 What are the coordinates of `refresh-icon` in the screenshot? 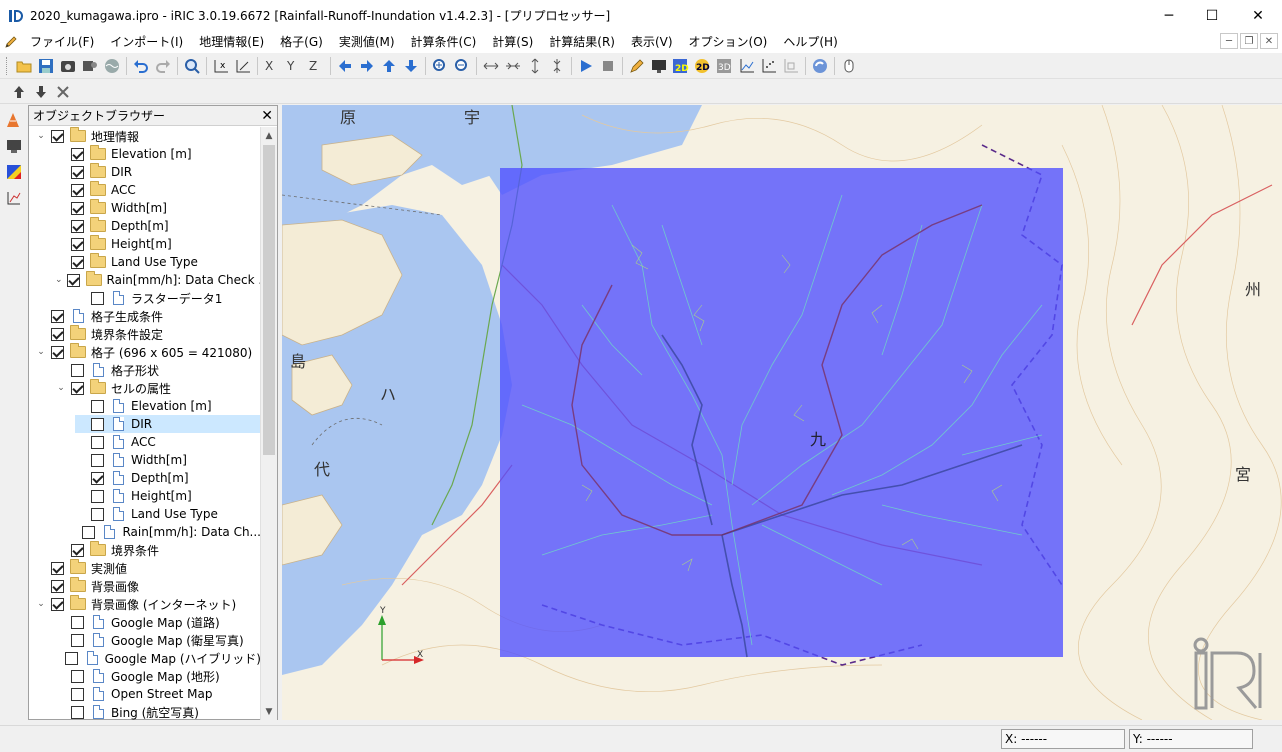 It's located at (820, 66).